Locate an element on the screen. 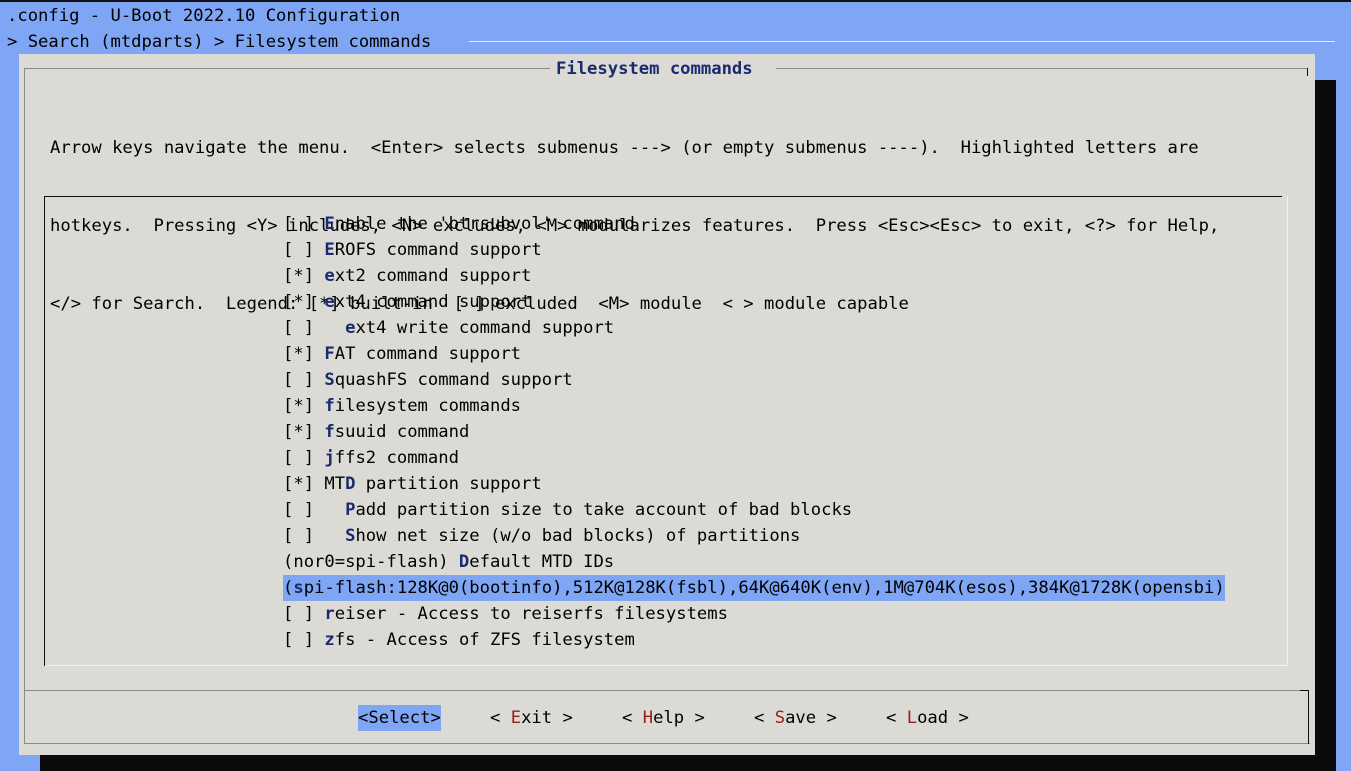 The image size is (1351, 771). select-button: <Select> is located at coordinates (399, 718).